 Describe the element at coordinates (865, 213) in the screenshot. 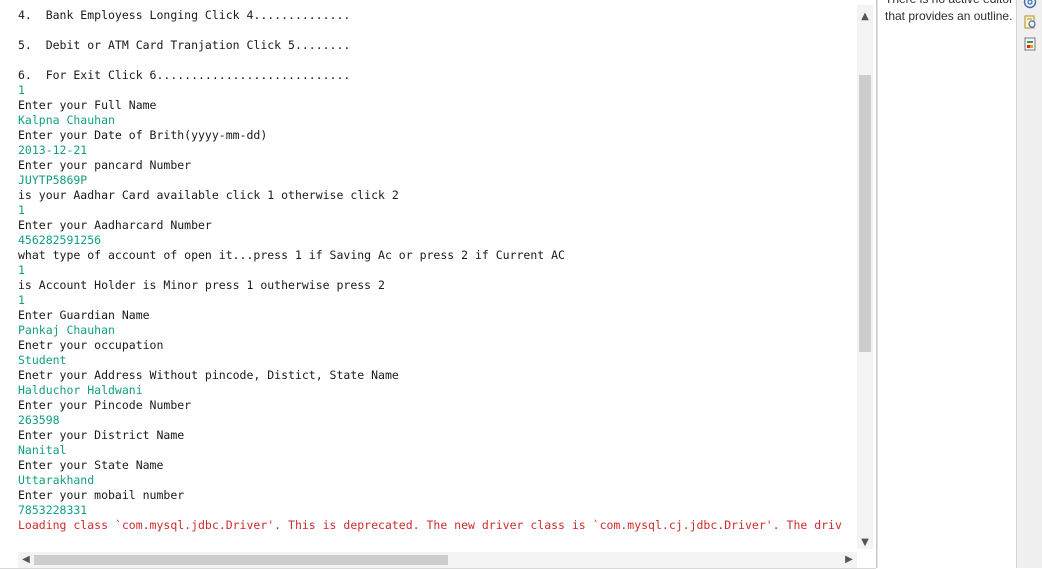

I see `vertical-scroll-thumb` at that location.